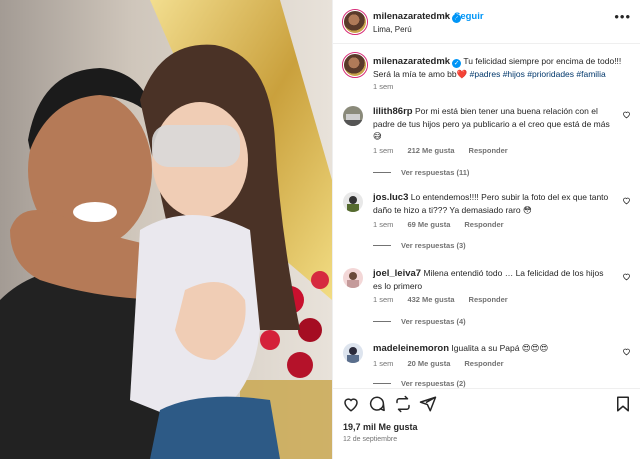  I want to click on caption-username: milenazaratedmk ✓, so click(417, 62).